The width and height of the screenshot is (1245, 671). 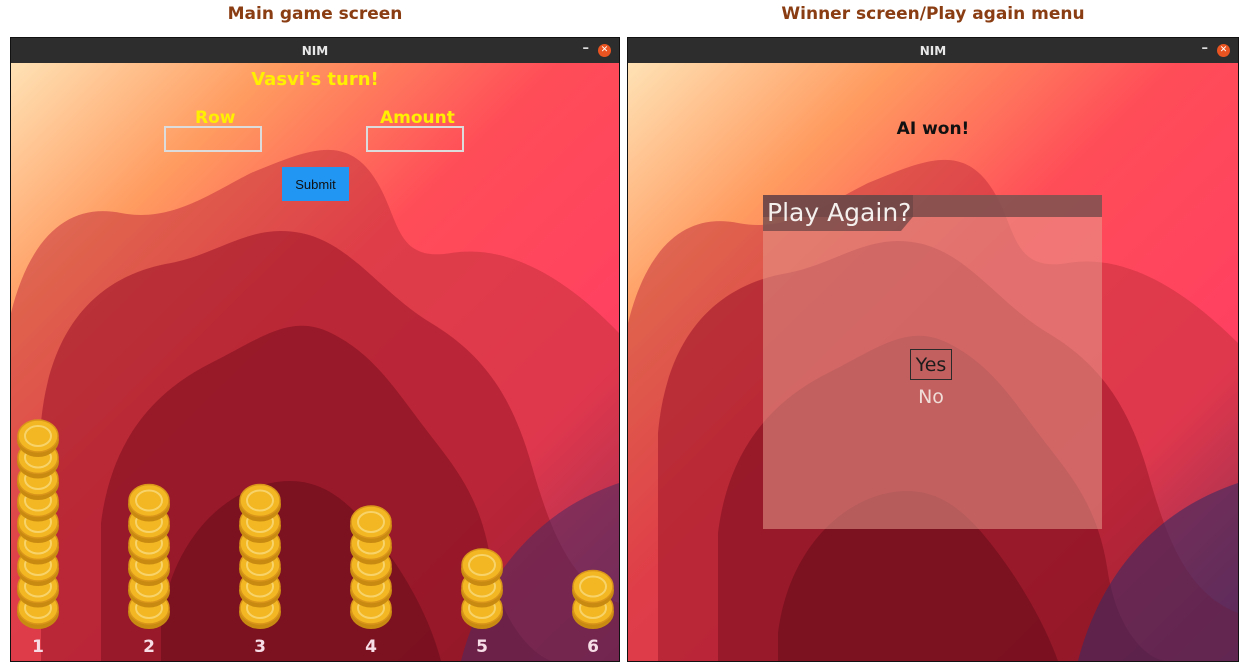 I want to click on yes-option: Yes, so click(x=931, y=364).